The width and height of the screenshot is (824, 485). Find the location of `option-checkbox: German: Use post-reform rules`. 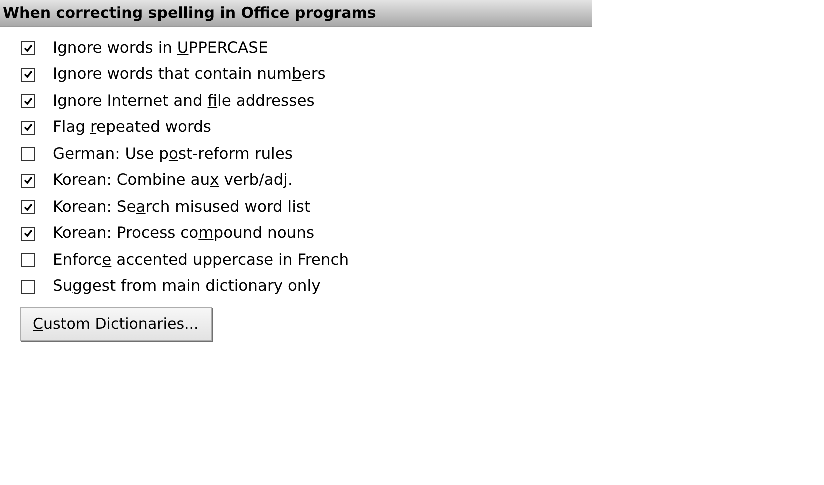

option-checkbox: German: Use post-reform rules is located at coordinates (157, 154).